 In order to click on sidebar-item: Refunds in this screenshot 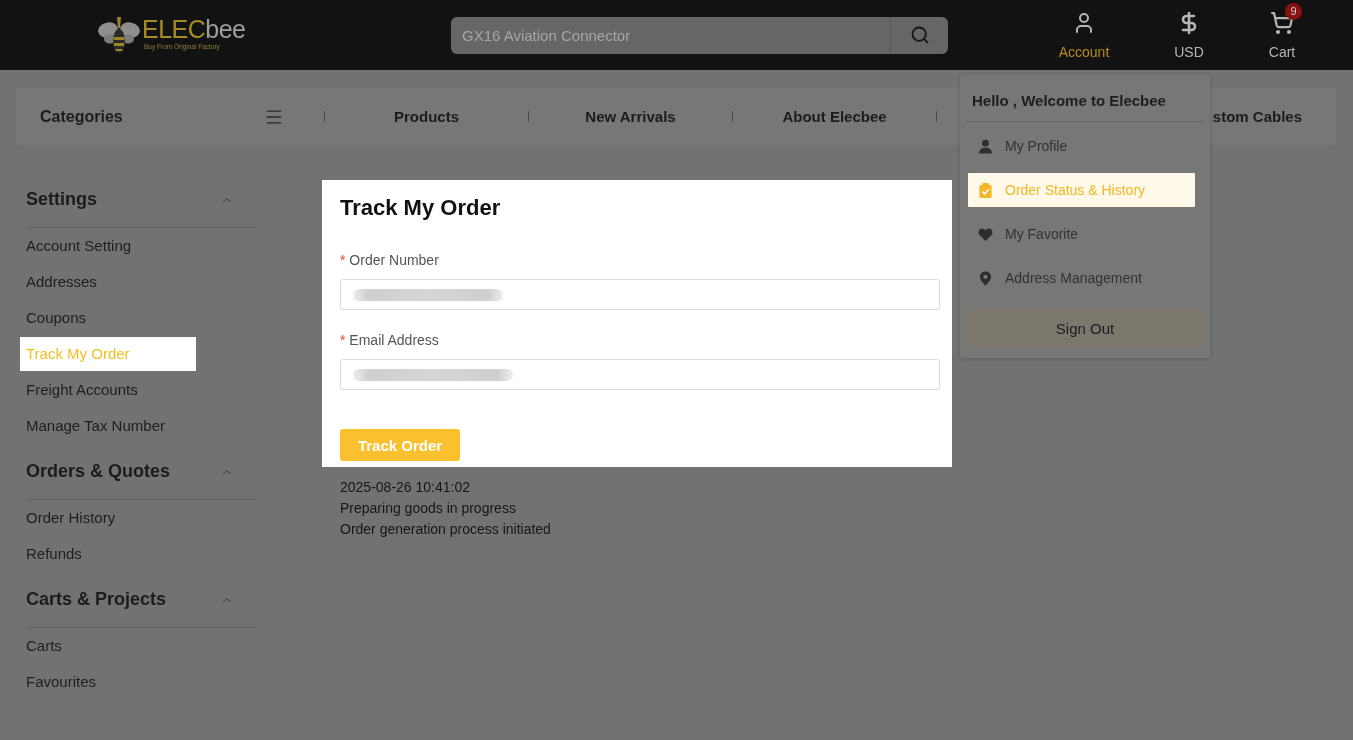, I will do `click(108, 554)`.